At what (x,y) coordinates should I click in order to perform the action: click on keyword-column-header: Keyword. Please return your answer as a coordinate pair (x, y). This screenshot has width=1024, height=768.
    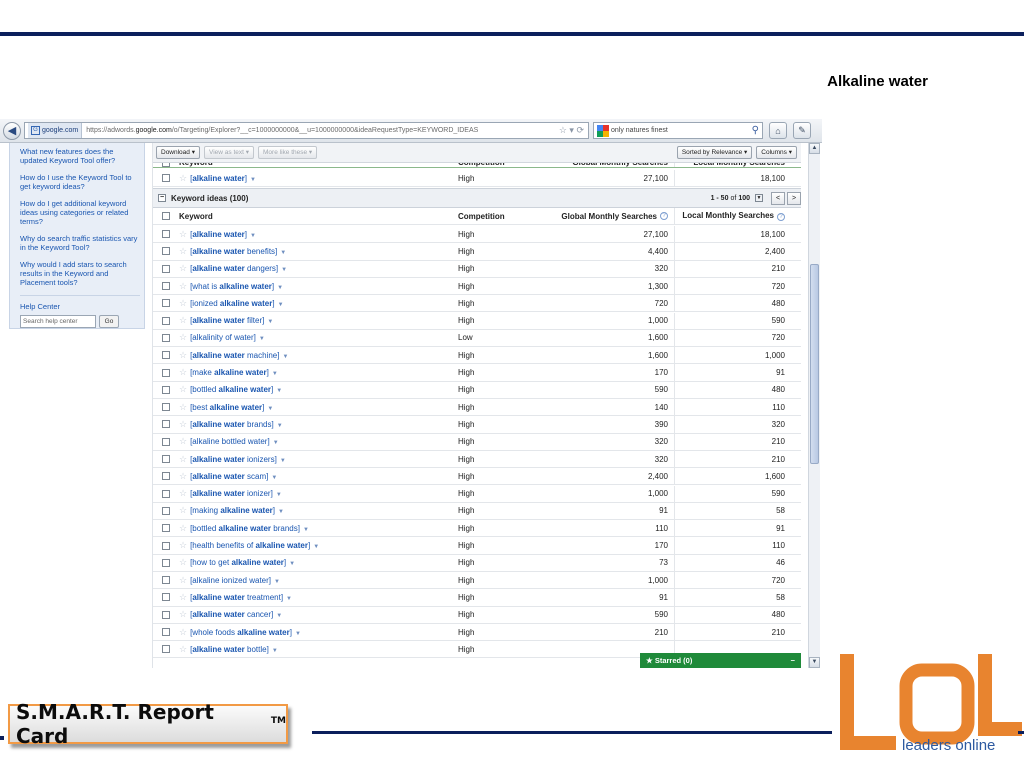
    Looking at the image, I should click on (317, 216).